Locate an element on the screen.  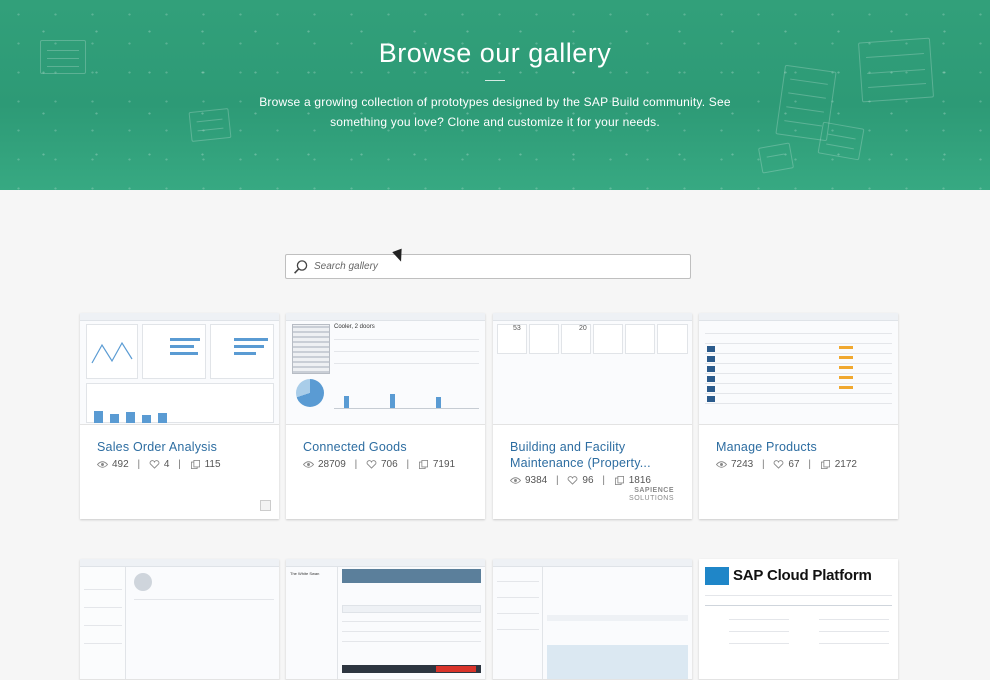
card-title: Connected Goods is located at coordinates (389, 447).